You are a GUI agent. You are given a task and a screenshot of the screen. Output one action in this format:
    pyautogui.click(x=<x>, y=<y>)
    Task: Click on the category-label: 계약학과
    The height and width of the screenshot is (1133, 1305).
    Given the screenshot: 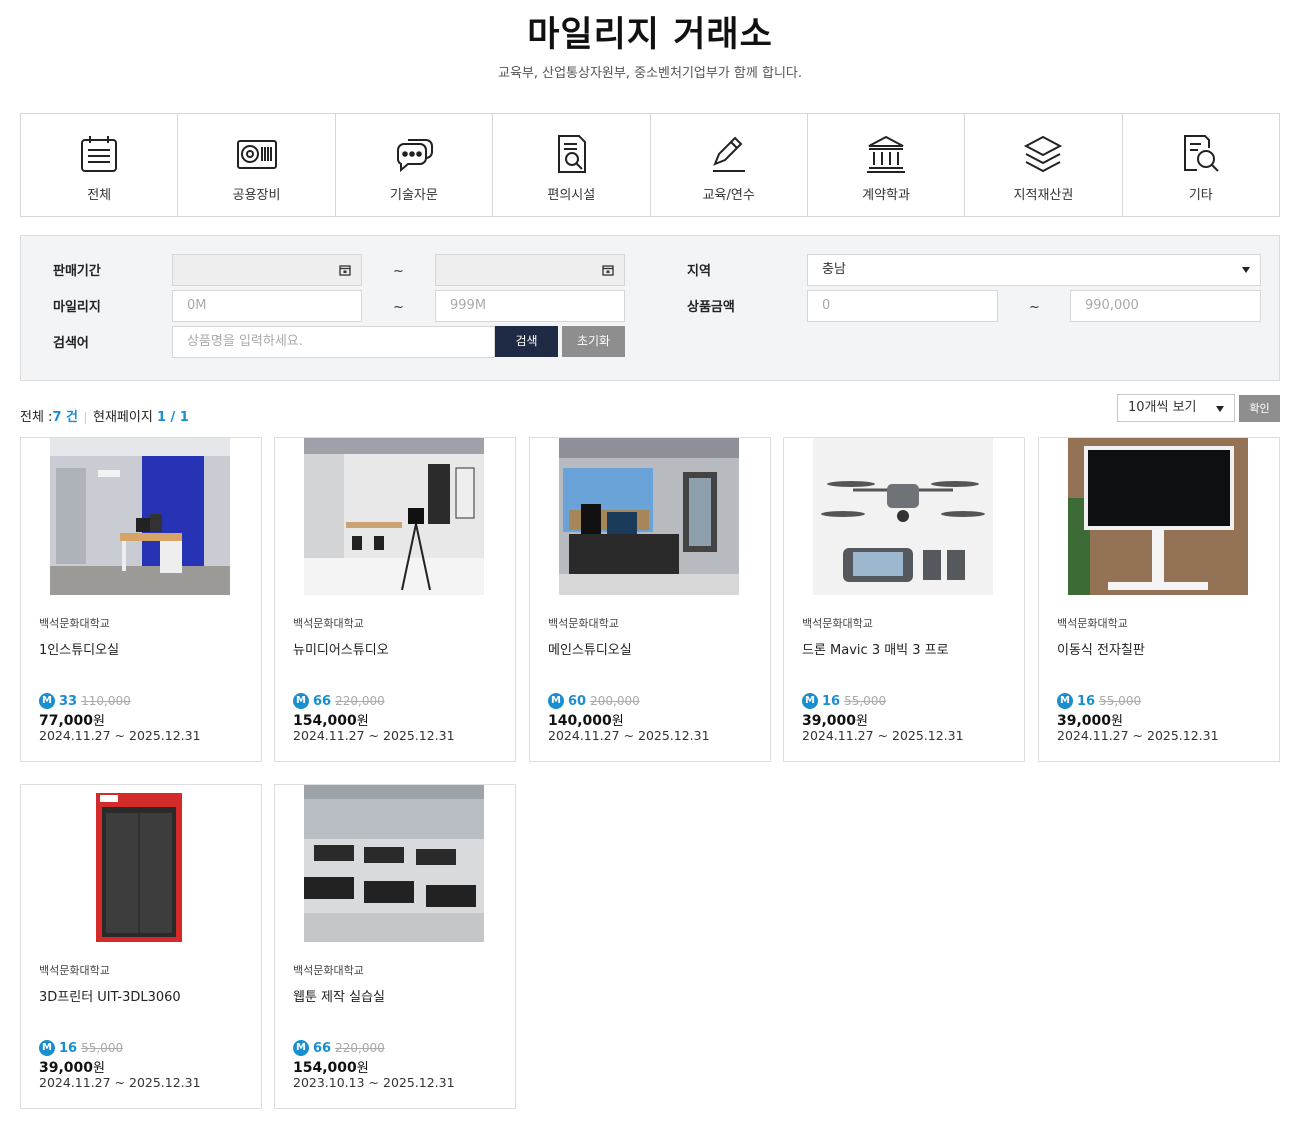 What is the action you would take?
    pyautogui.click(x=886, y=195)
    